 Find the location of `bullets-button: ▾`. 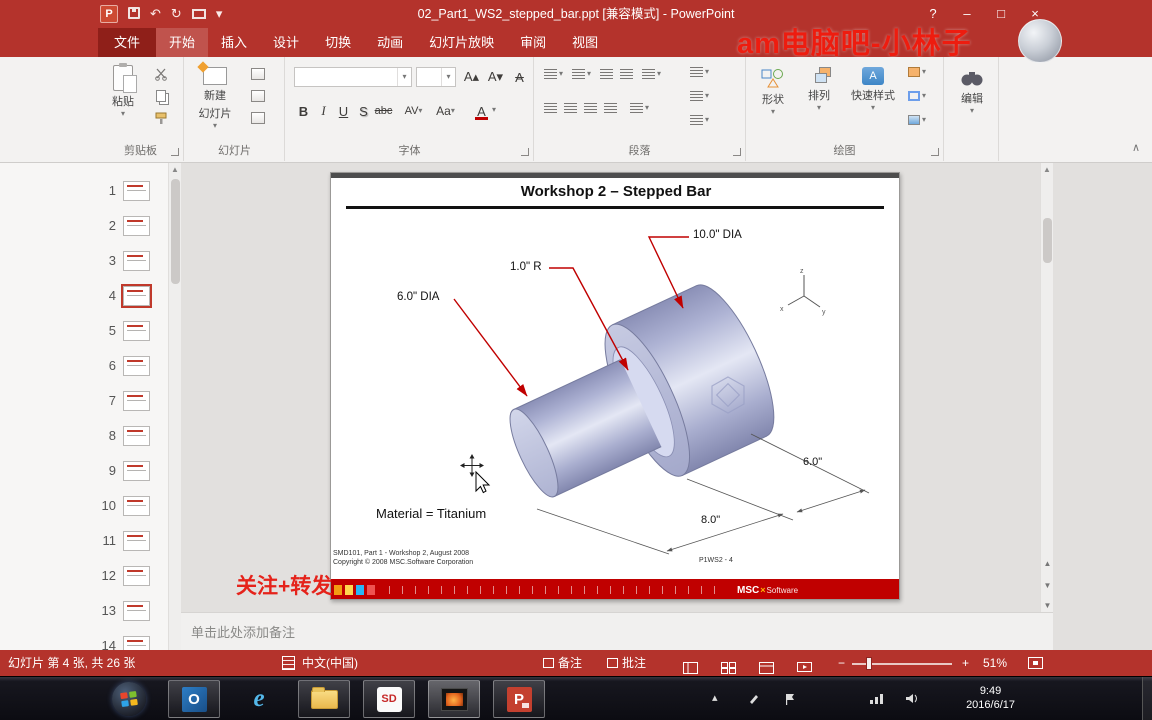

bullets-button: ▾ is located at coordinates (553, 74).